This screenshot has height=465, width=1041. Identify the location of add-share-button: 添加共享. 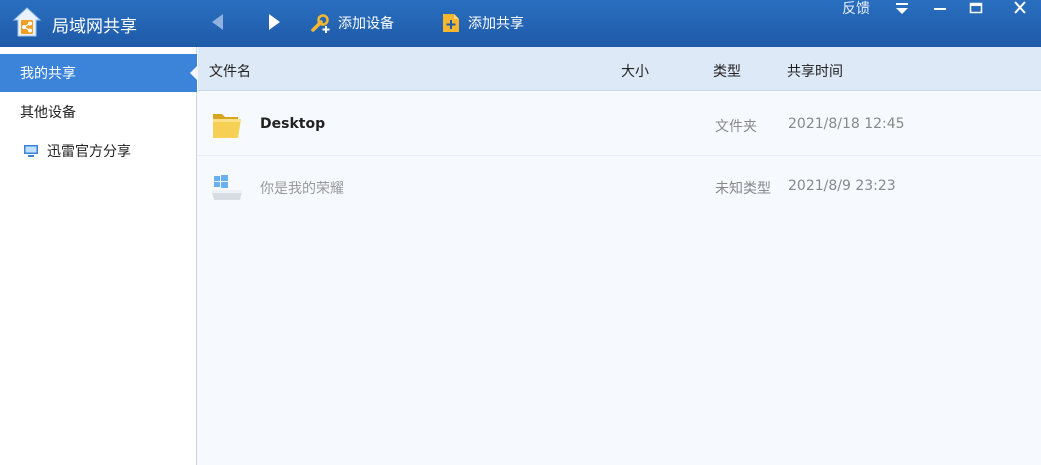
(482, 23).